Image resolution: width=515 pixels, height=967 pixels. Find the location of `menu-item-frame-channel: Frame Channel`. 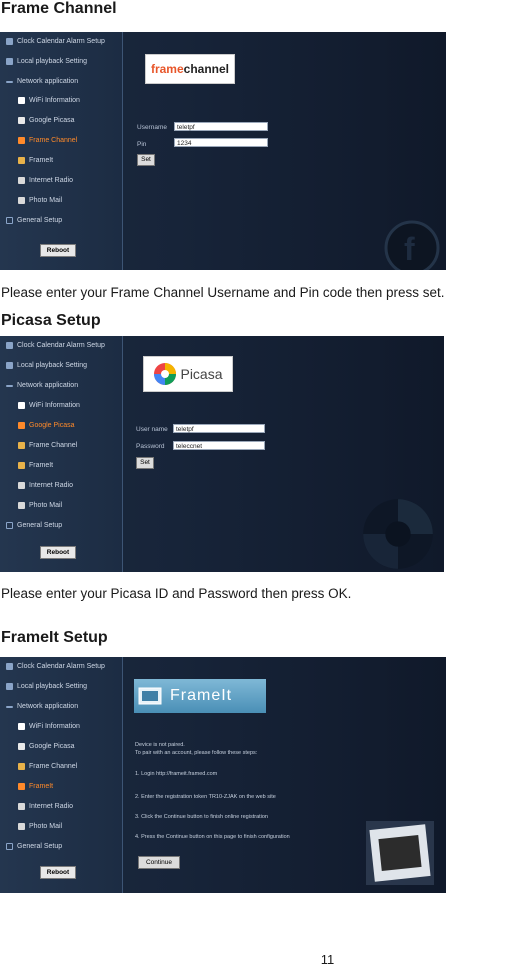

menu-item-frame-channel: Frame Channel is located at coordinates (47, 140).